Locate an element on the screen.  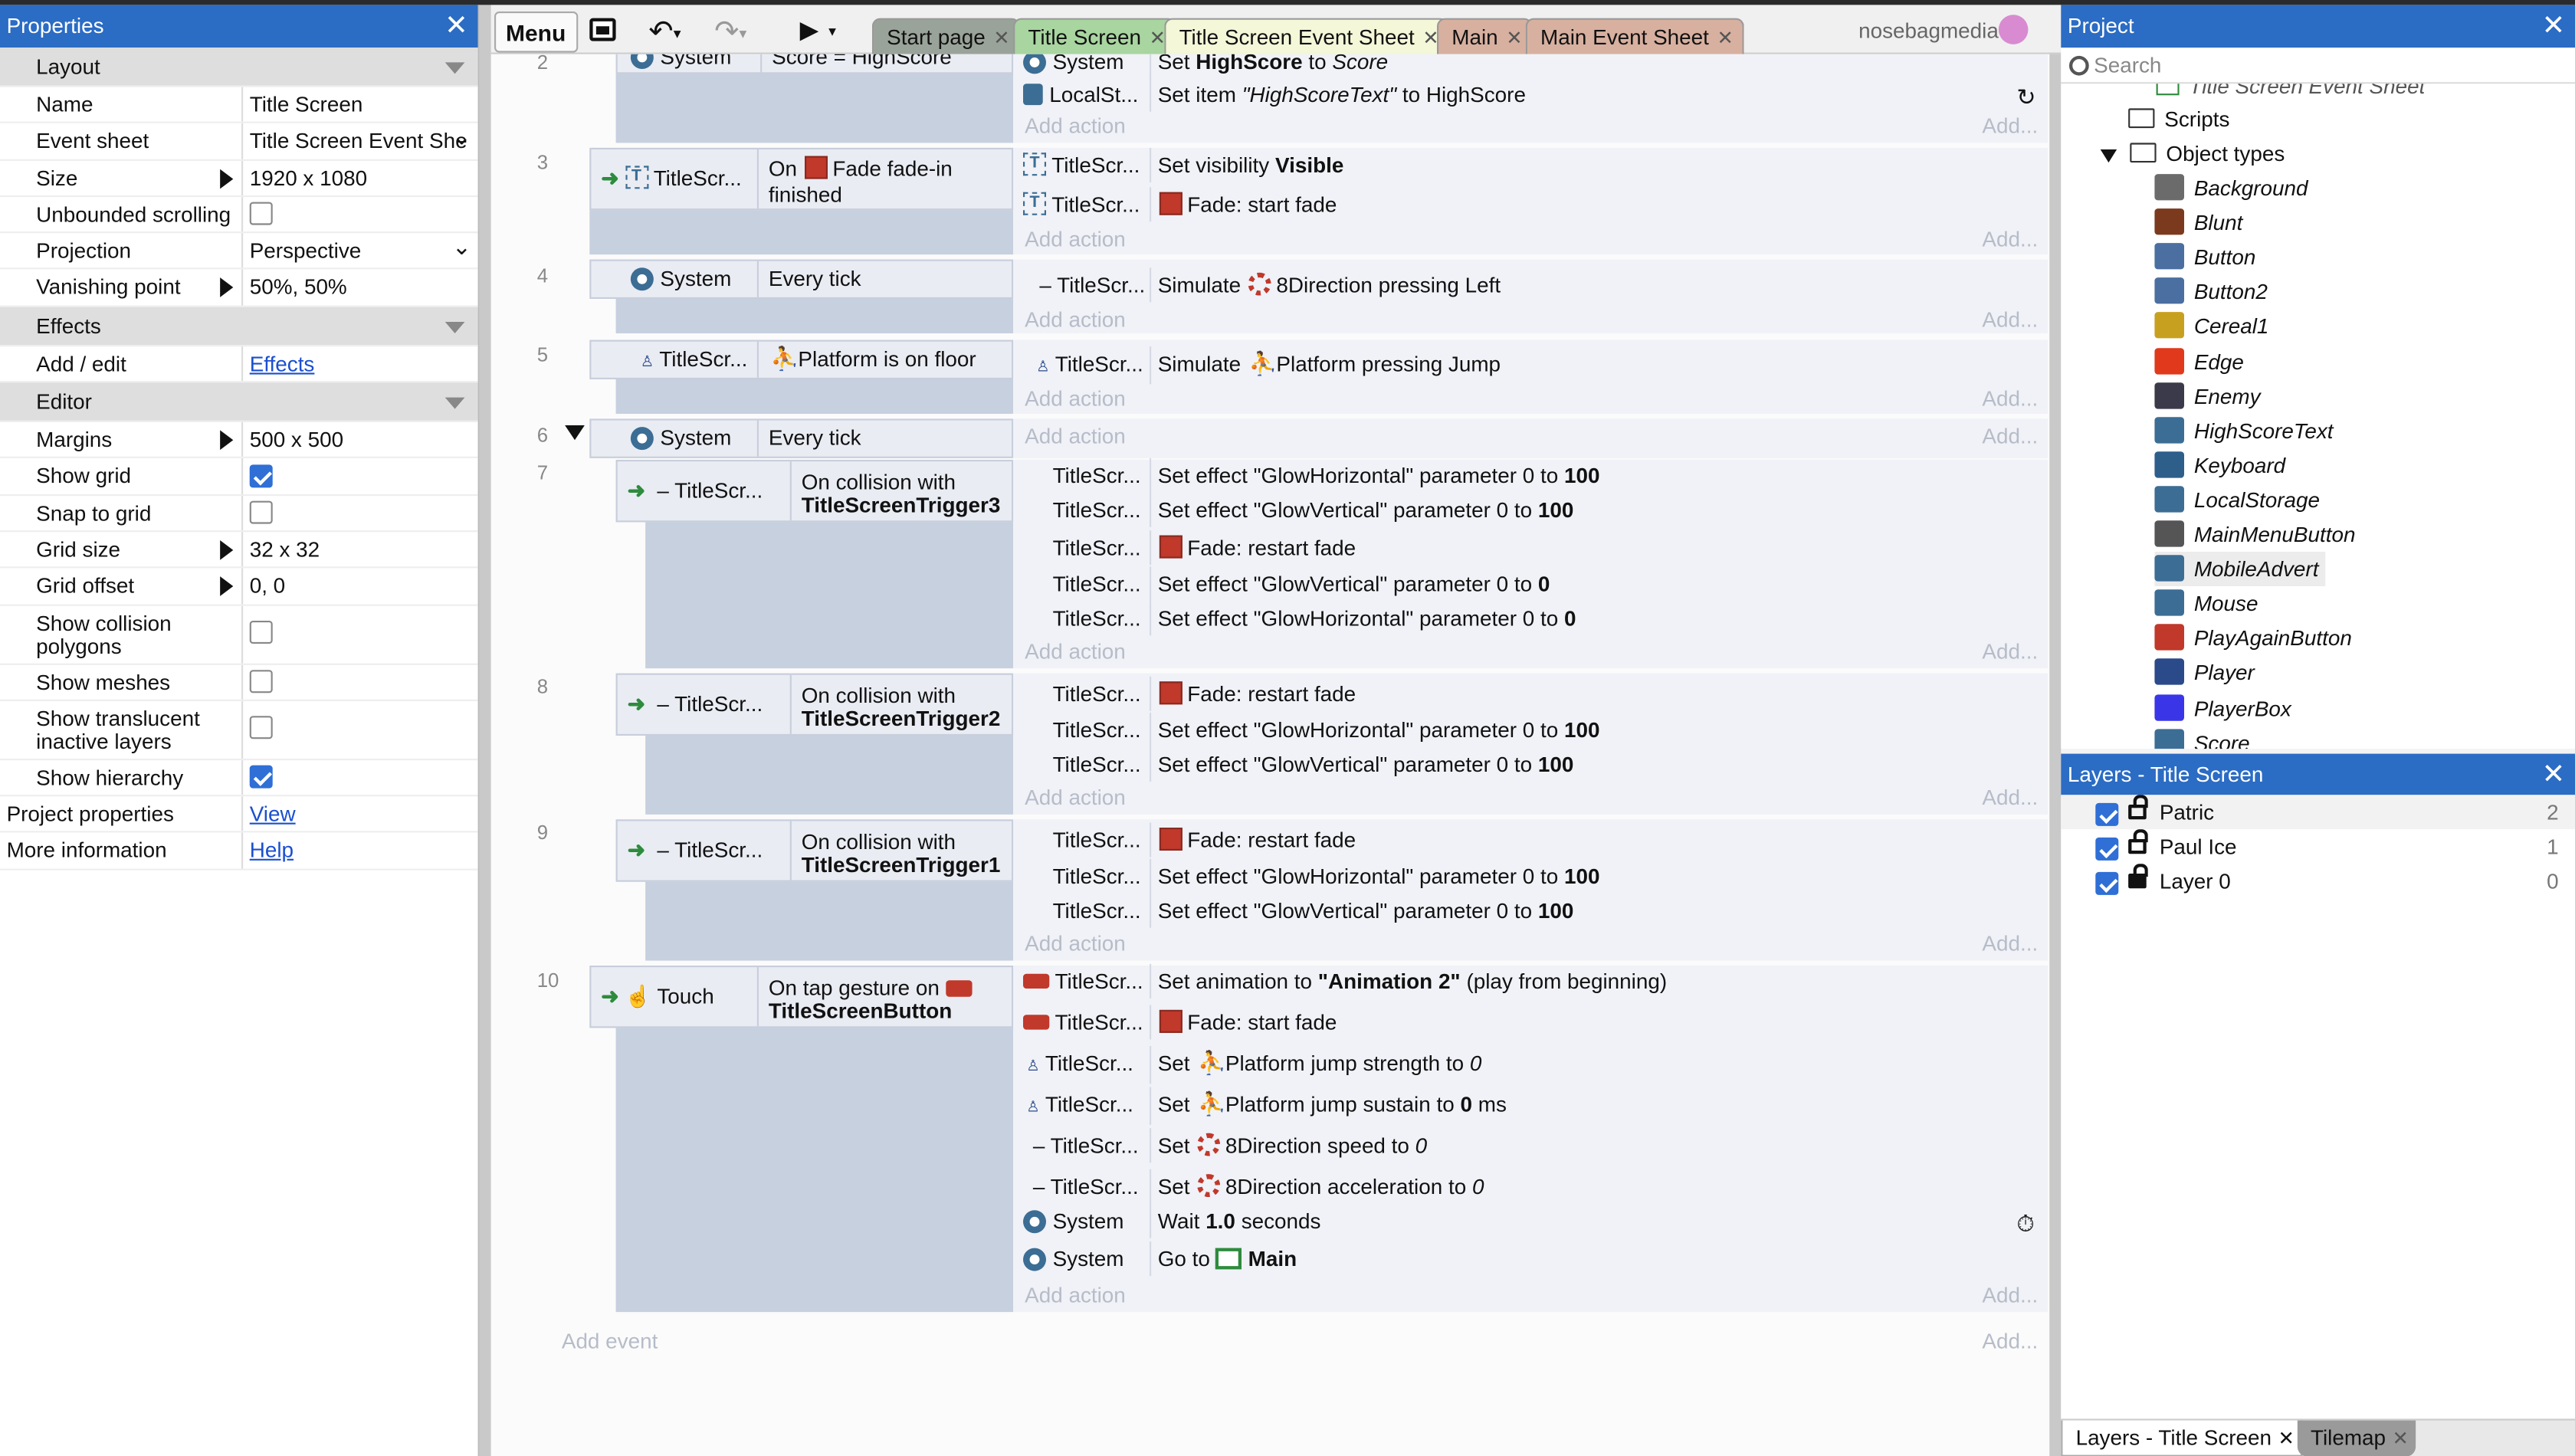
prop-unbounded: Unbounded scrolling is located at coordinates (239, 215).